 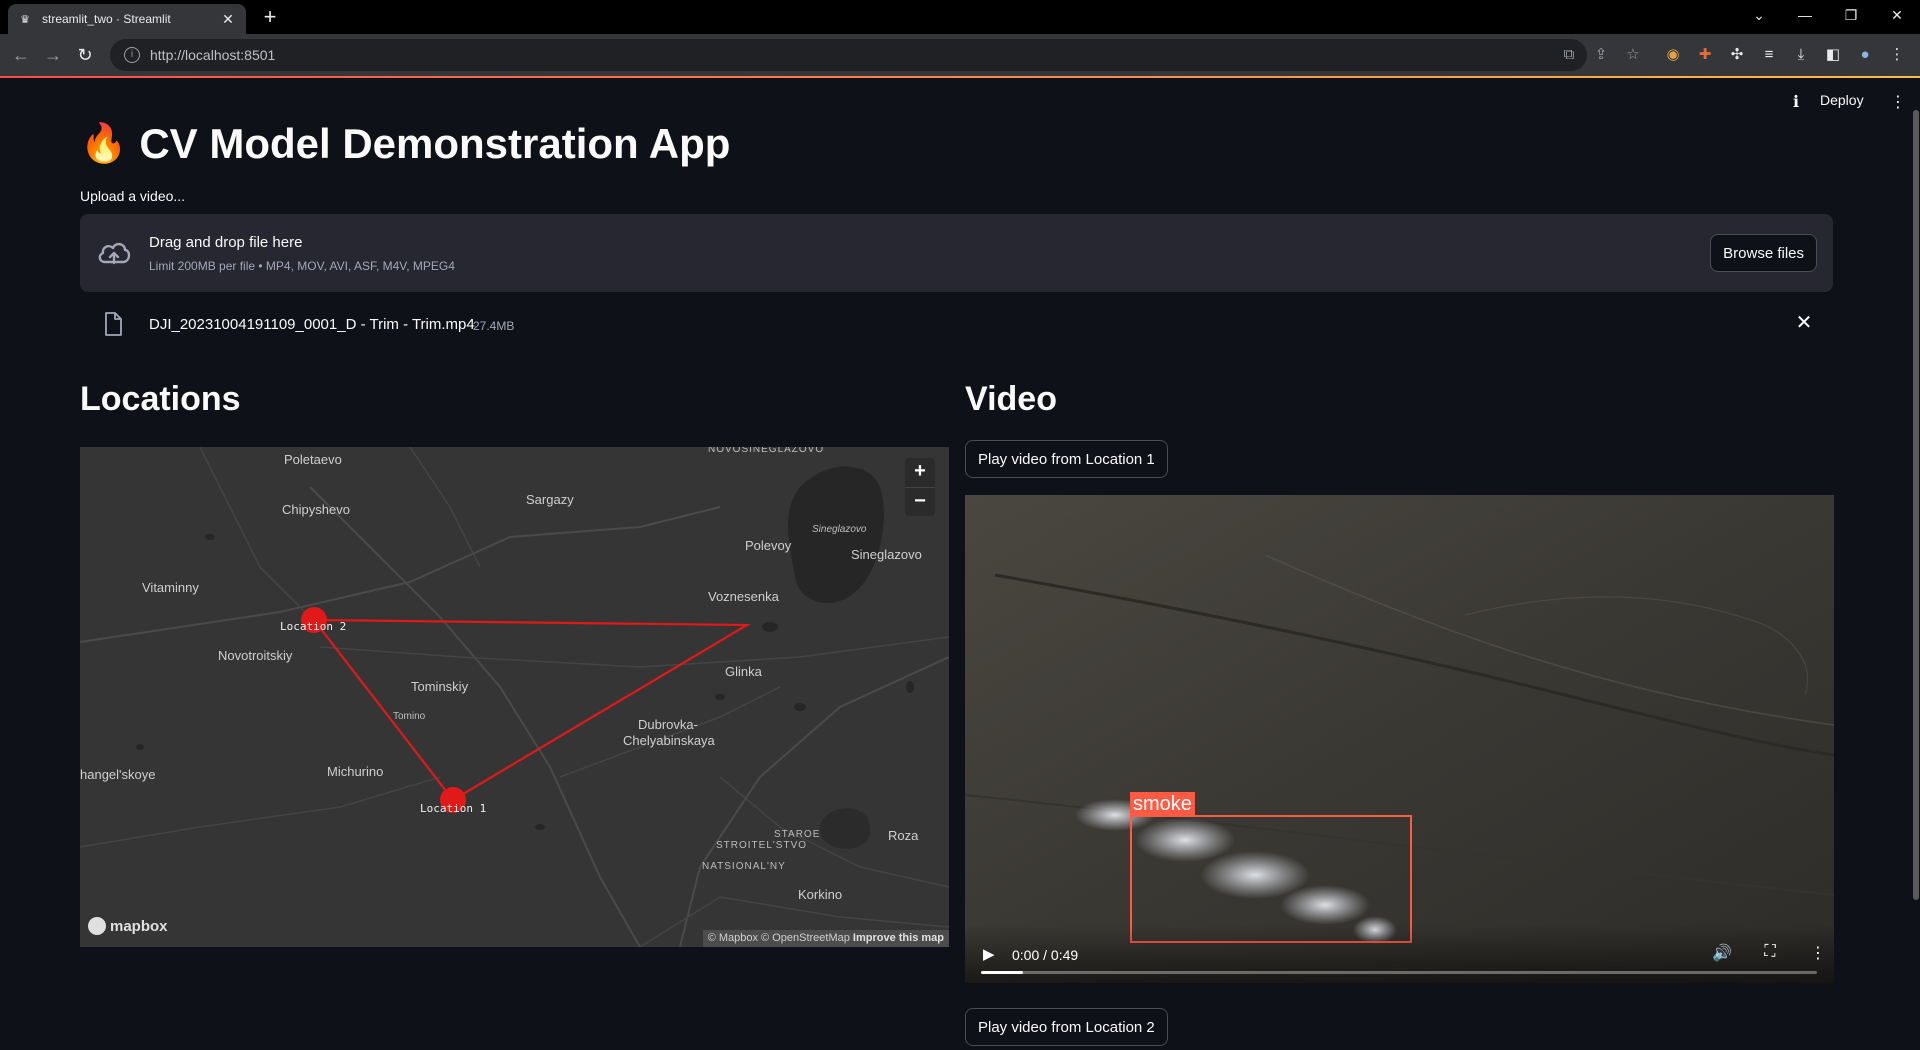 I want to click on share-icon: ⇪, so click(x=1601, y=54).